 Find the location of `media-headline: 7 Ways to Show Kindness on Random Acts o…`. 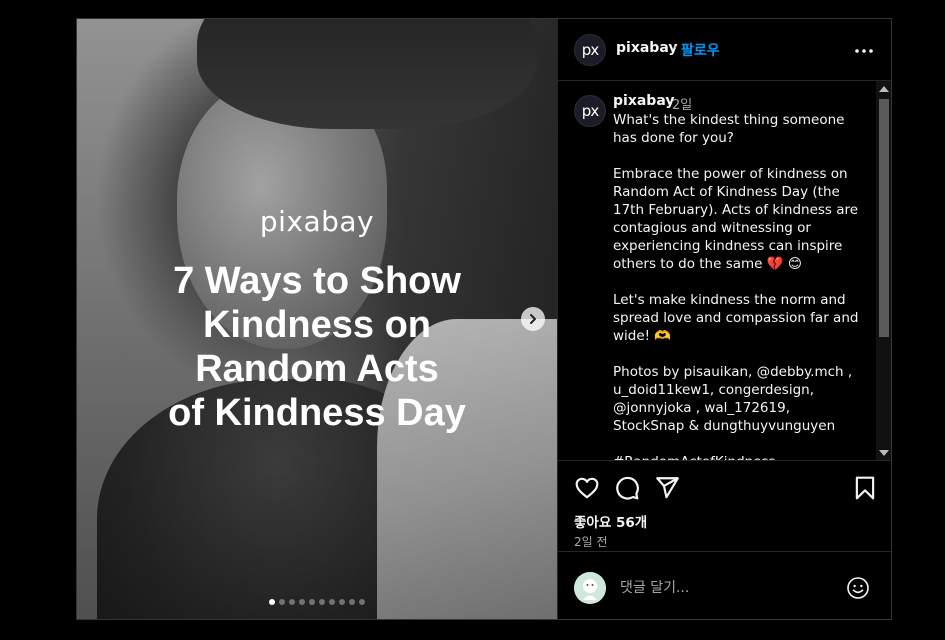

media-headline: 7 Ways to Show Kindness on Random Acts o… is located at coordinates (317, 347).